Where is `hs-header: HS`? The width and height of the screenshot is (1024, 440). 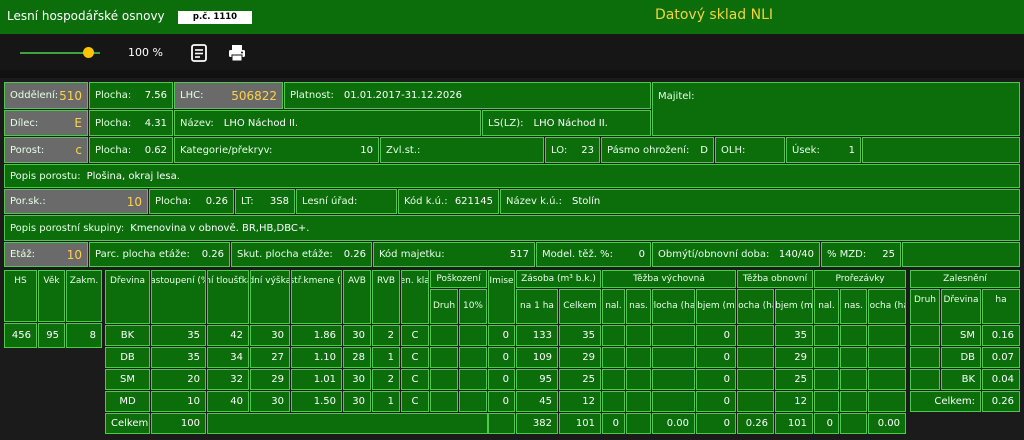 hs-header: HS is located at coordinates (20, 296).